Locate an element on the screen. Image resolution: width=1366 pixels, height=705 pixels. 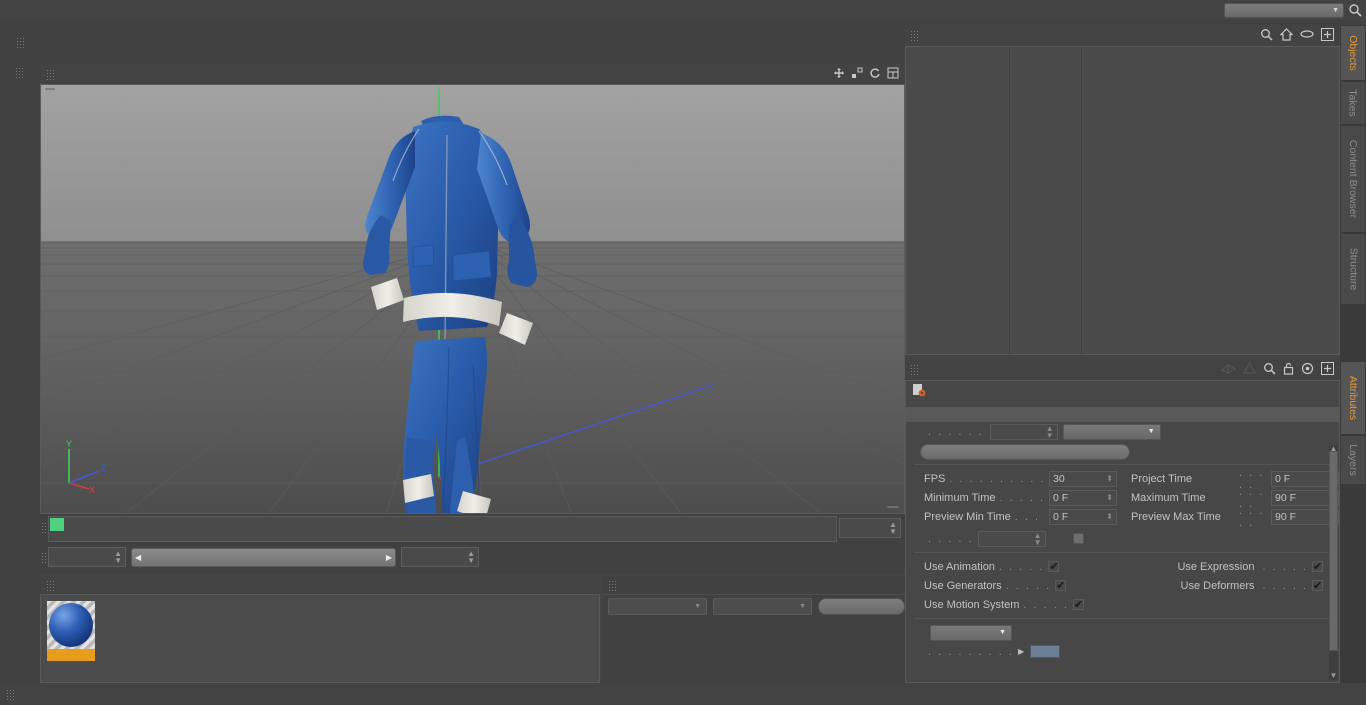
lod-row: . . . . . ▲ ▼ is located at coordinates (1122, 538).